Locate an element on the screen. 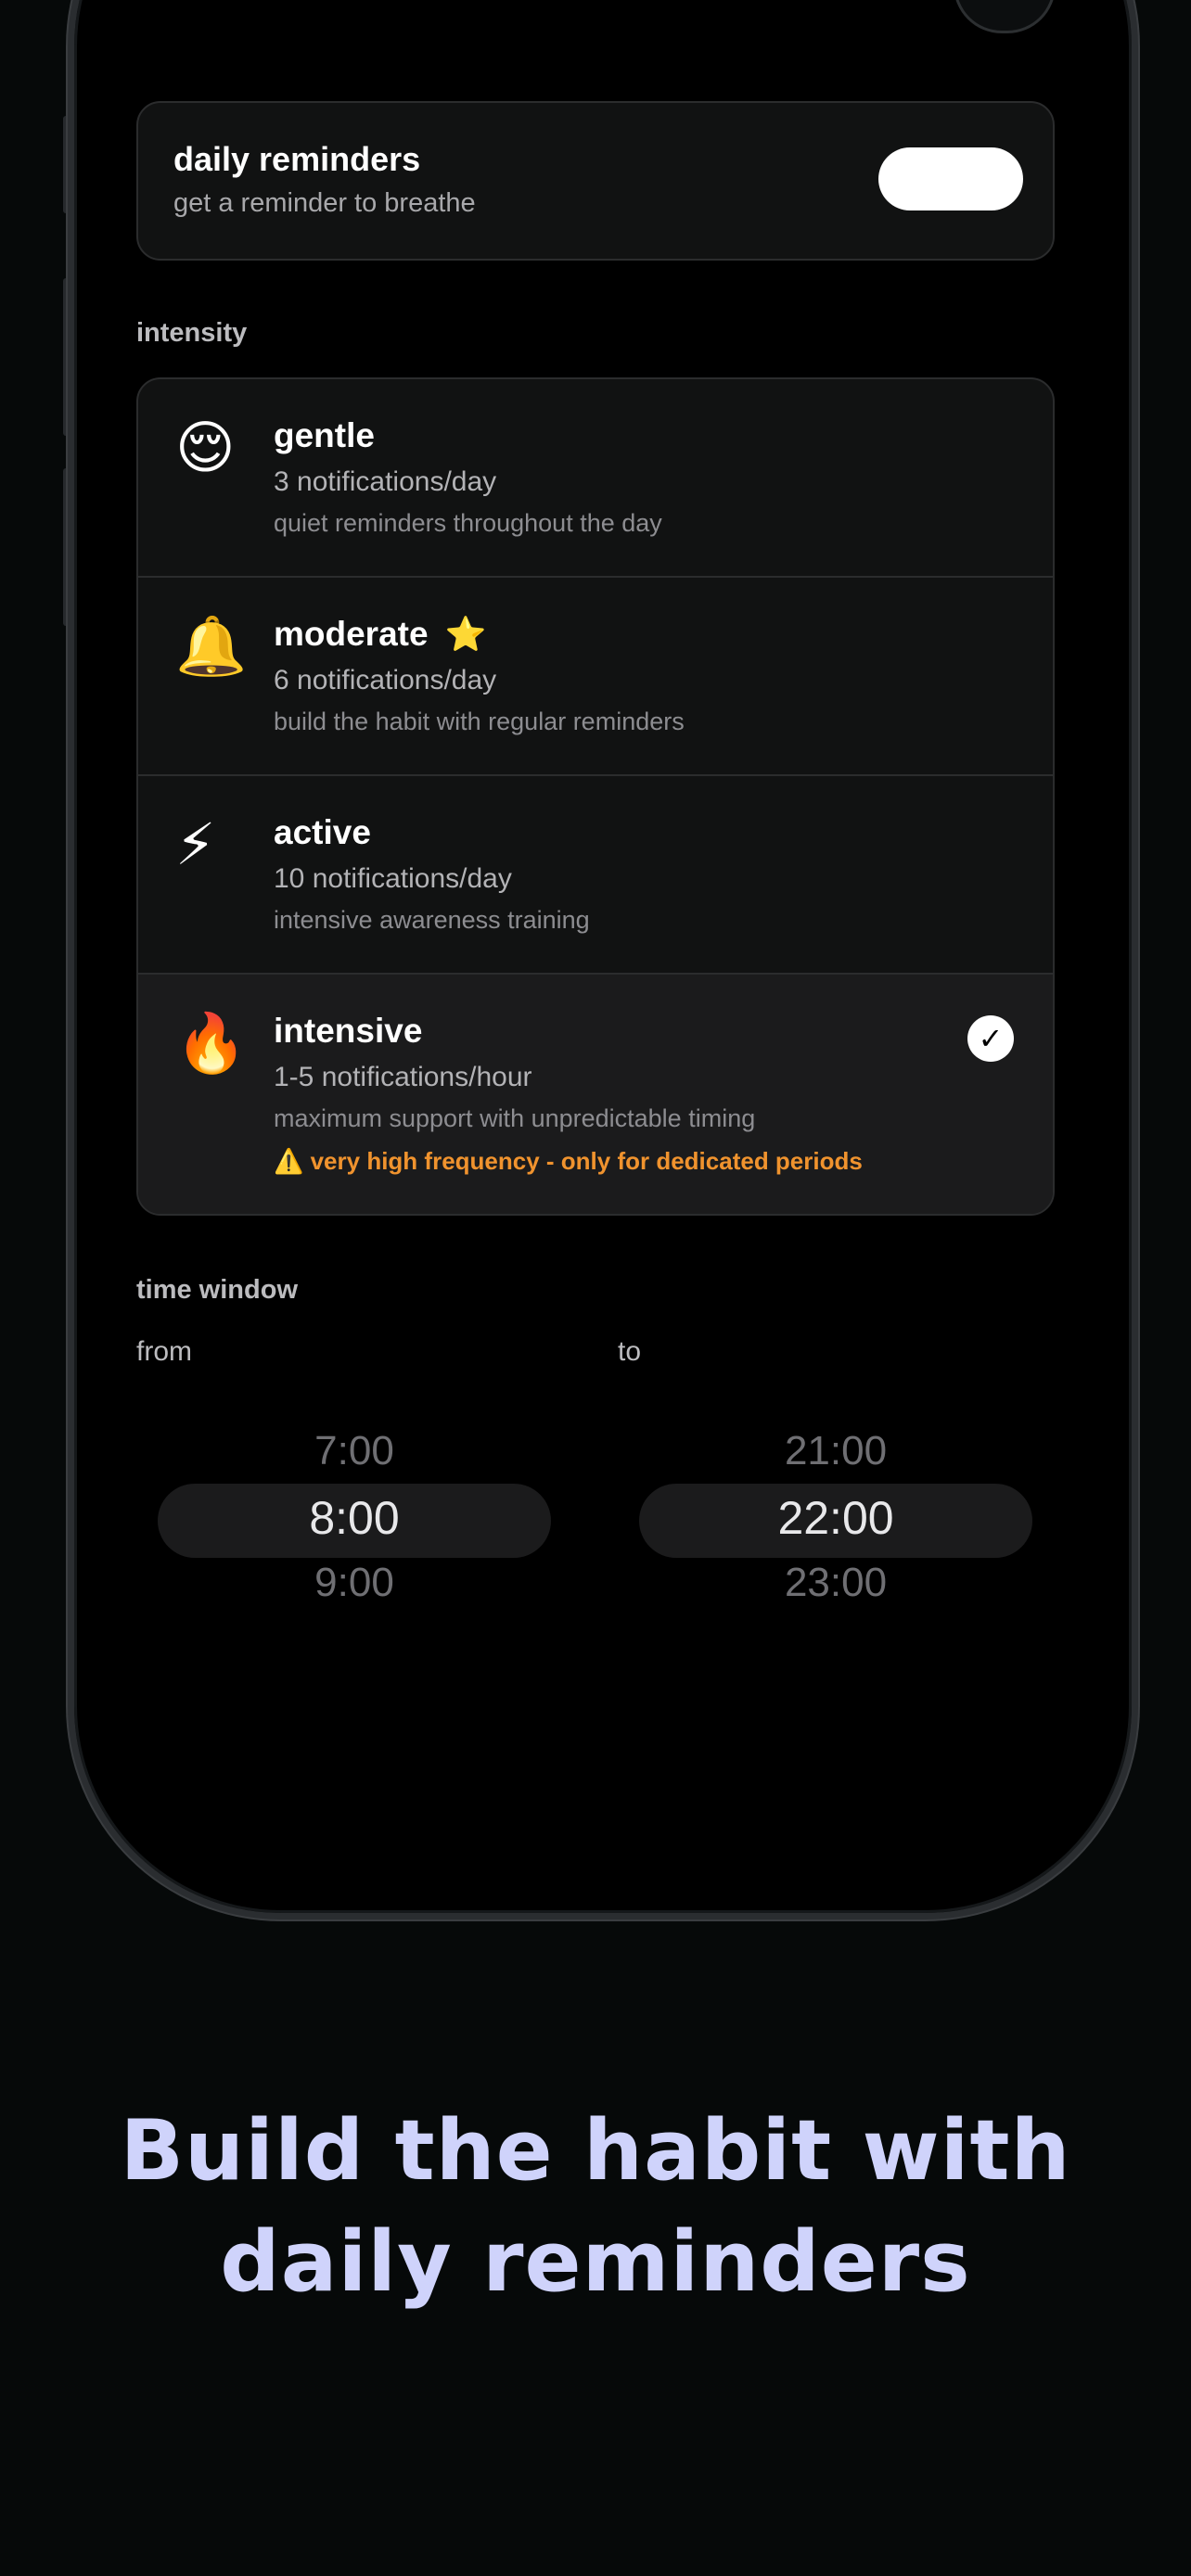 This screenshot has width=1191, height=2576. option-description: intensive awareness training is located at coordinates (432, 920).